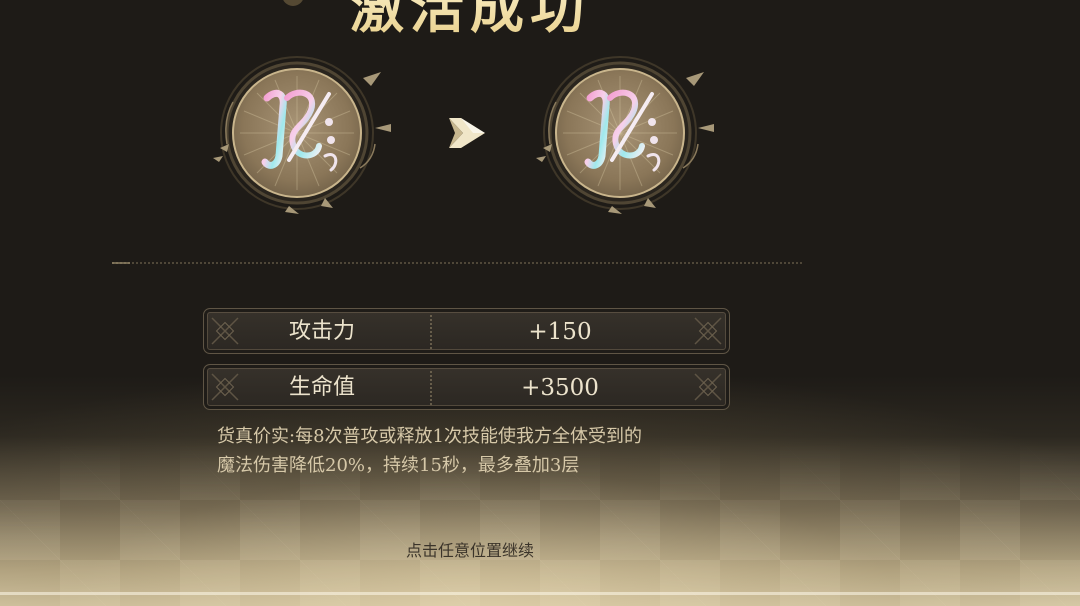  Describe the element at coordinates (429, 436) in the screenshot. I see `description-line: 货真价实:每8次普攻或释放1次技能使我方全体受到的` at that location.